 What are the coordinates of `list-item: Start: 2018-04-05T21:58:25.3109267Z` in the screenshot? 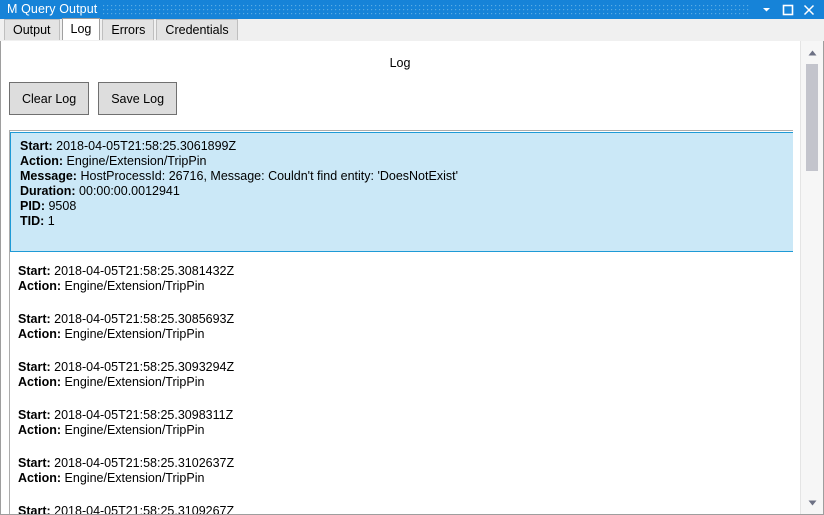 It's located at (401, 507).